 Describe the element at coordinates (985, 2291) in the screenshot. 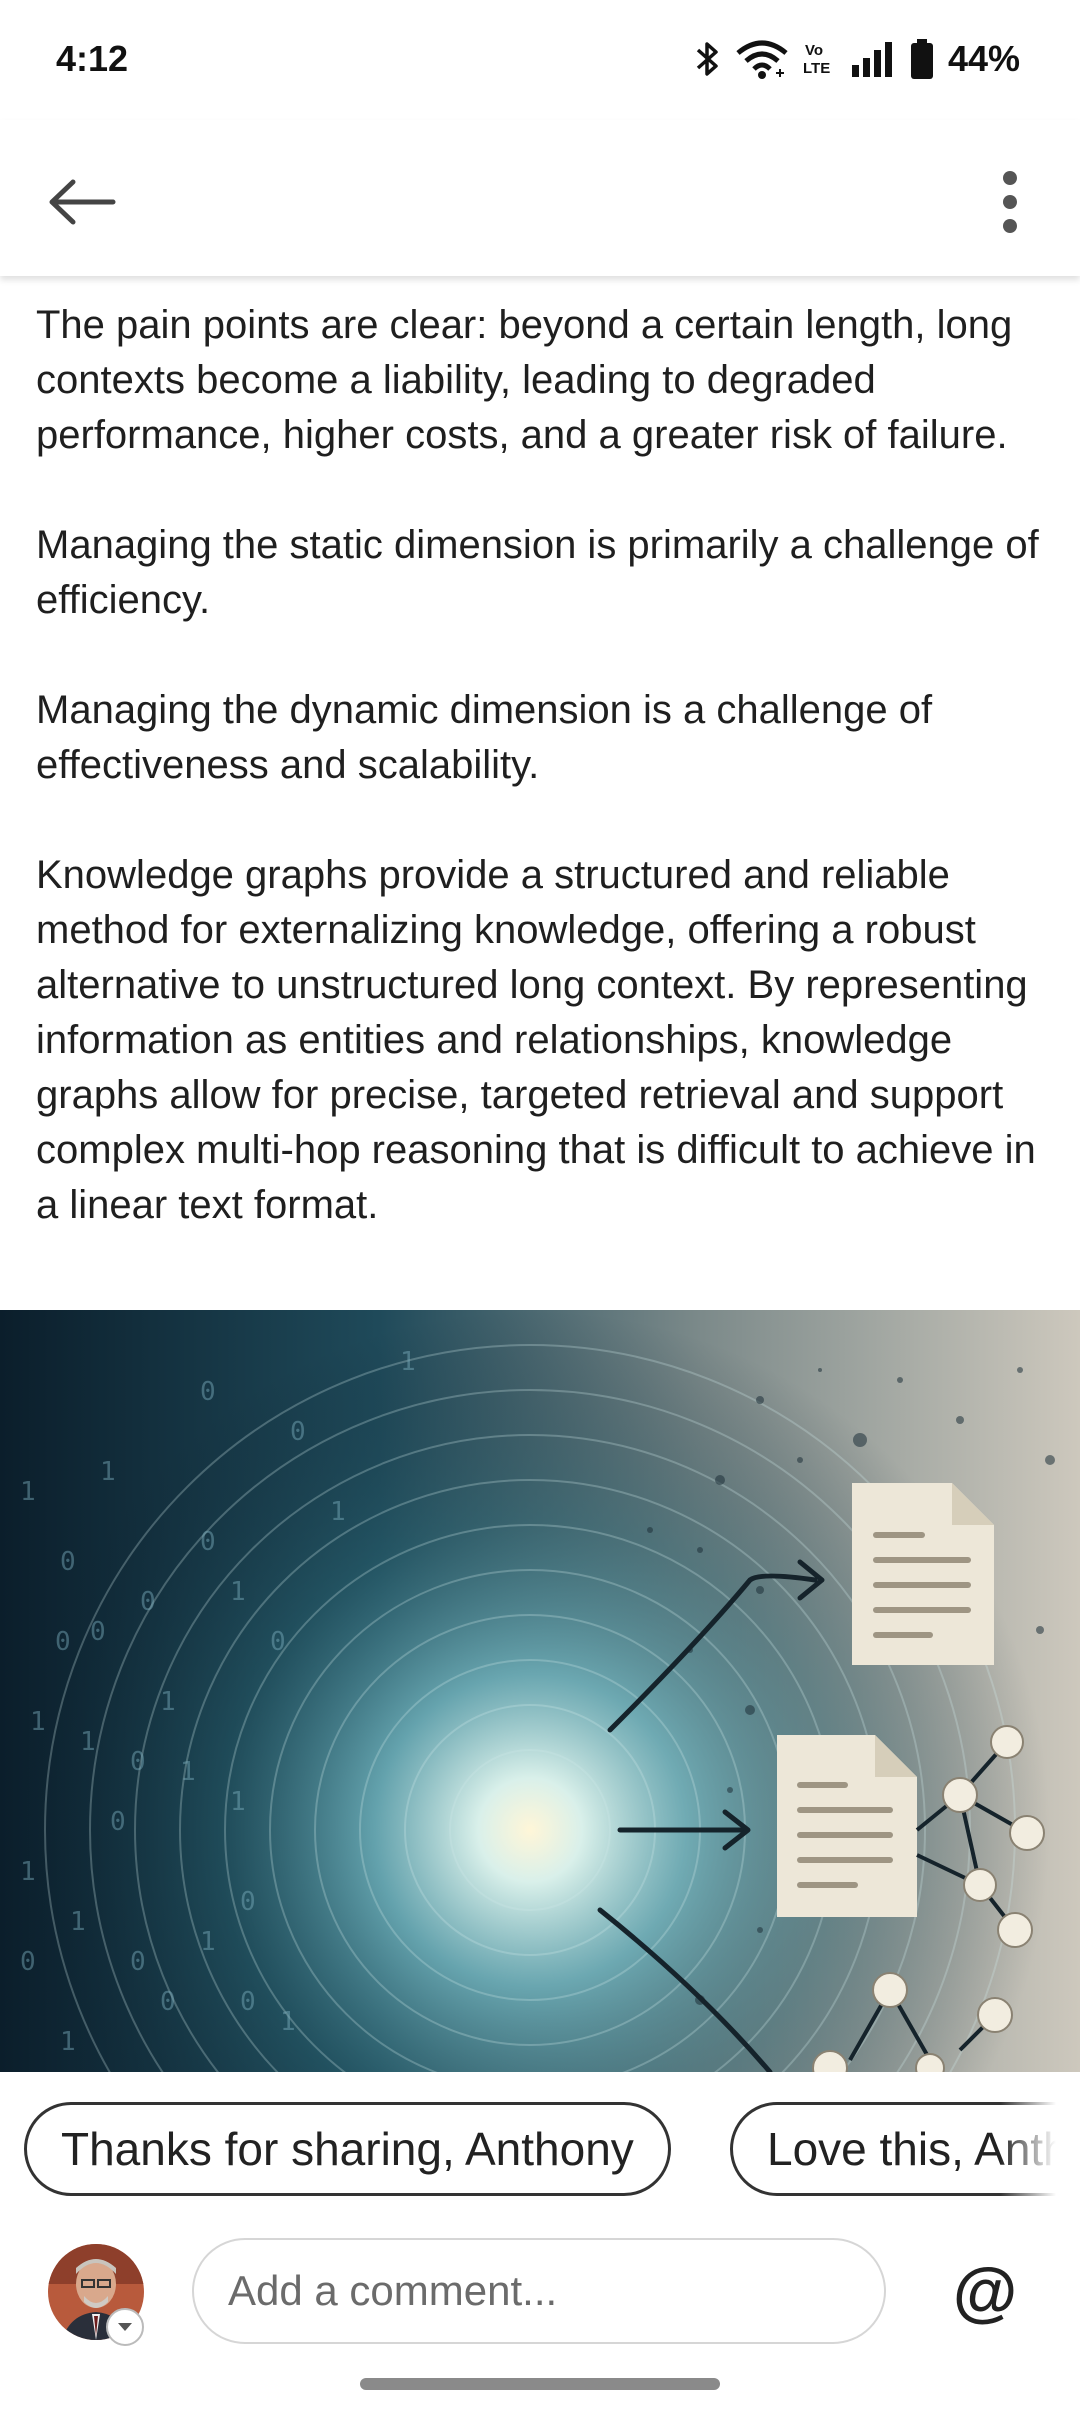

I see `mention-button: @` at that location.